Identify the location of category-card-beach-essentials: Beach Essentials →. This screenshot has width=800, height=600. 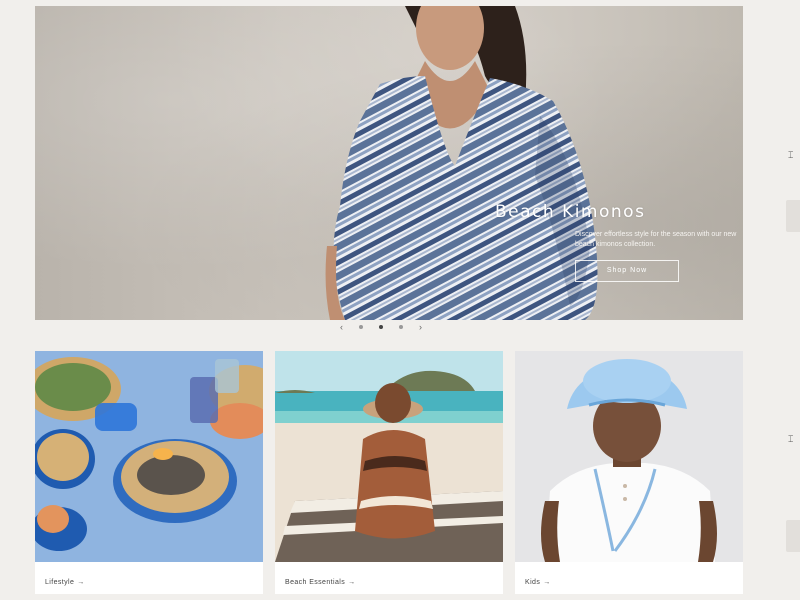
(389, 472).